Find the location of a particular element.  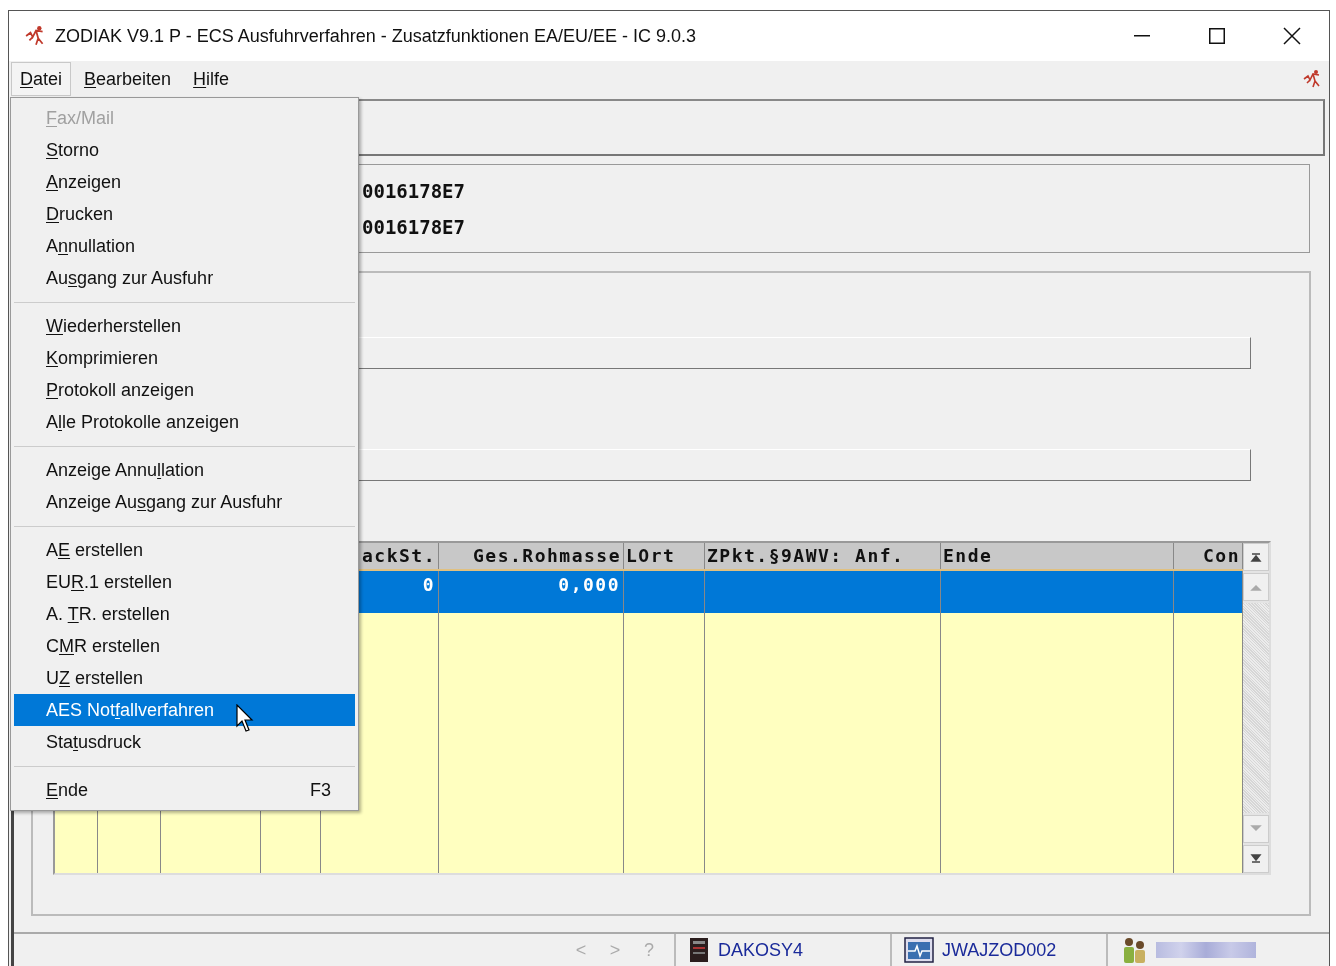

scroll-top-icon is located at coordinates (1256, 557).